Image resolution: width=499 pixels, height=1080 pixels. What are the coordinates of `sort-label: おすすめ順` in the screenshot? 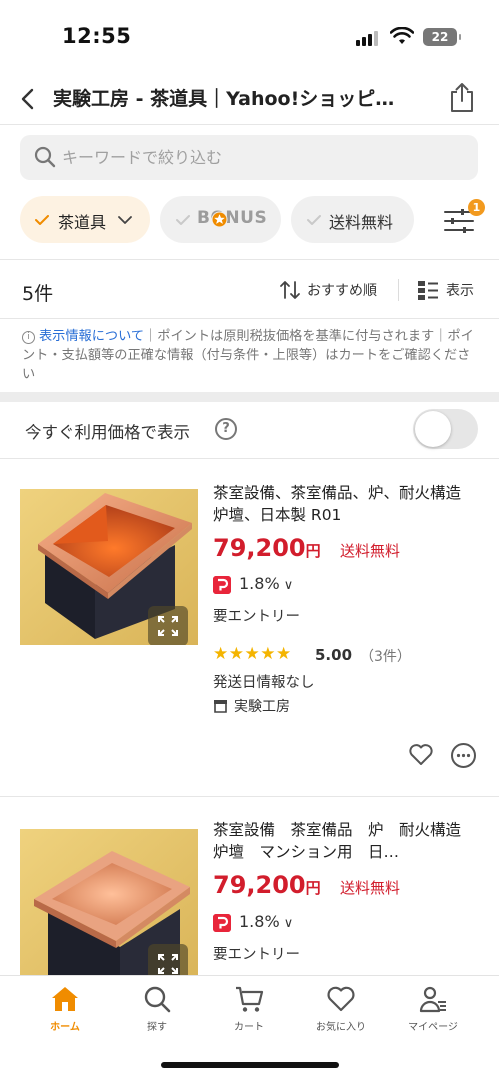 It's located at (342, 291).